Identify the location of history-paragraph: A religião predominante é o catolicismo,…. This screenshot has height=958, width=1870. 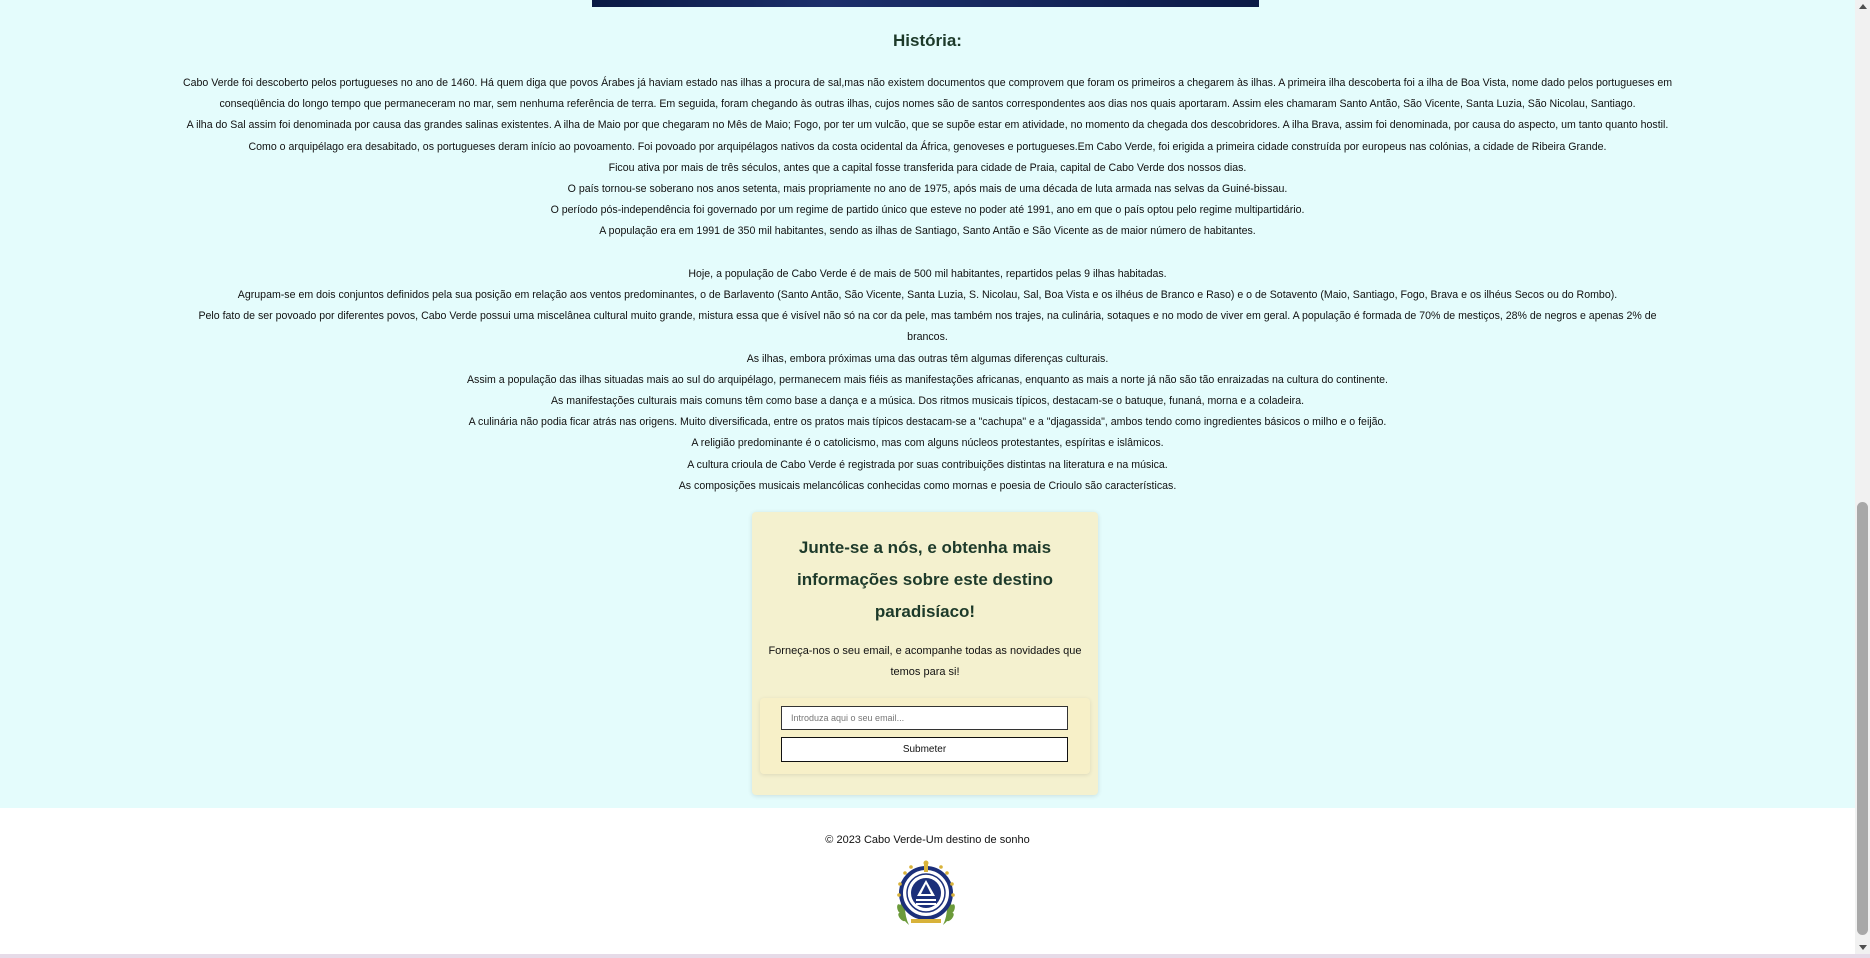
(927, 443).